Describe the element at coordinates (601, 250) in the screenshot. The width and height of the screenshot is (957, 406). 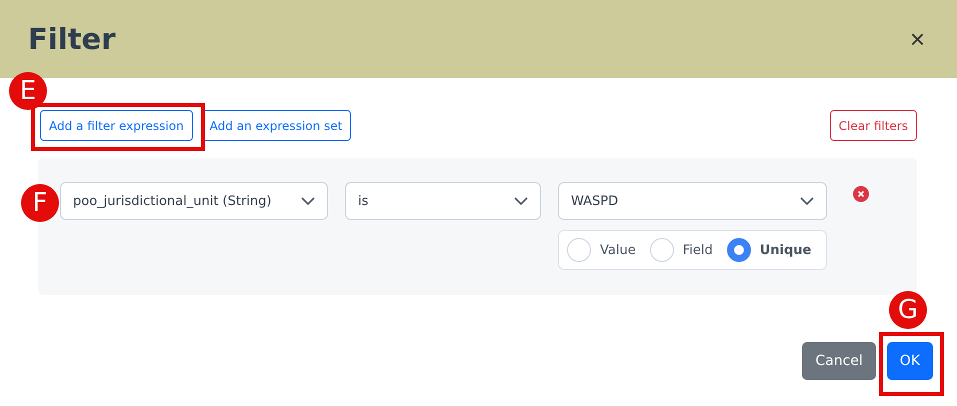
I see `source-radio: Value` at that location.